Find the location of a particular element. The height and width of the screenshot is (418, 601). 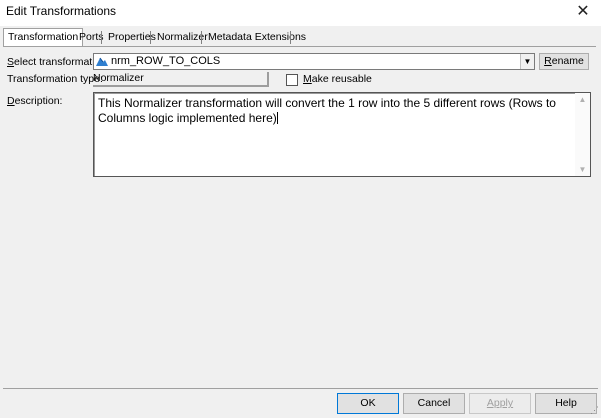

tab-metadata-extensions: Metadata Extensions is located at coordinates (257, 37).